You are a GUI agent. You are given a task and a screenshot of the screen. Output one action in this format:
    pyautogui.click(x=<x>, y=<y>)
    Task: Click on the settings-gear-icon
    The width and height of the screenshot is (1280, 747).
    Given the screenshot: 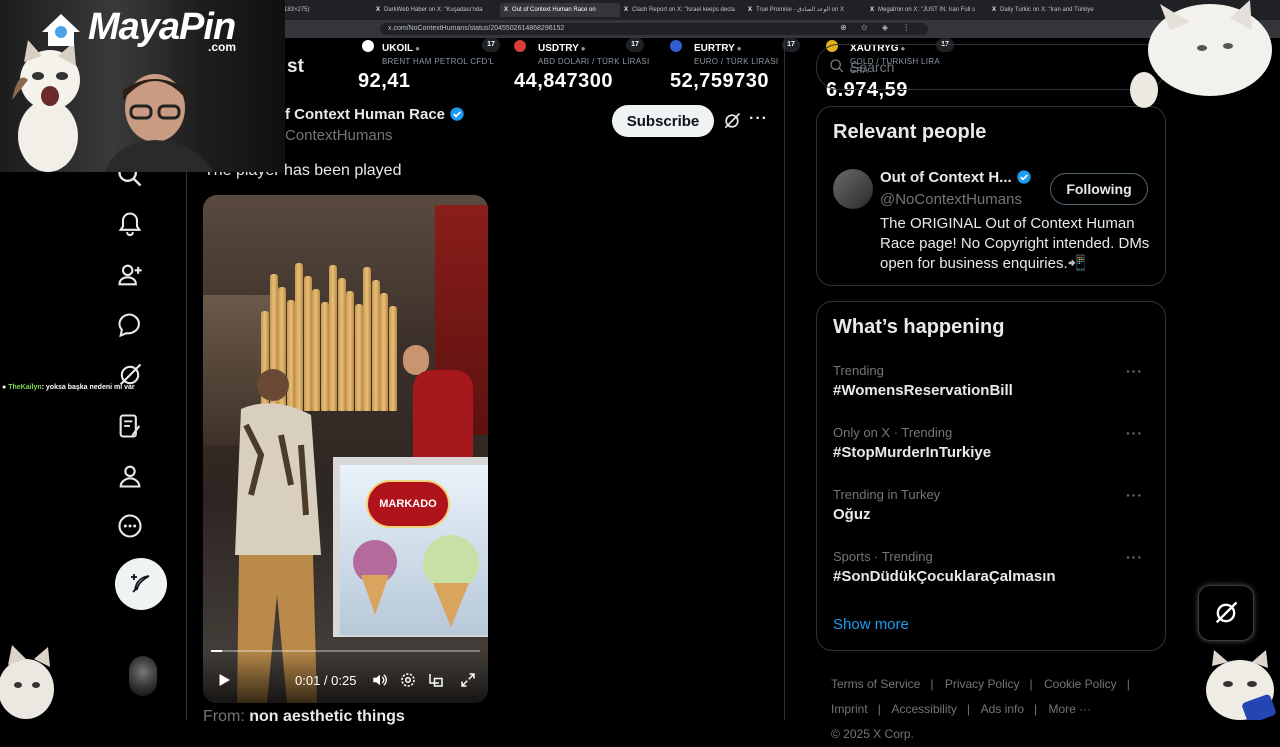 What is the action you would take?
    pyautogui.click(x=408, y=680)
    